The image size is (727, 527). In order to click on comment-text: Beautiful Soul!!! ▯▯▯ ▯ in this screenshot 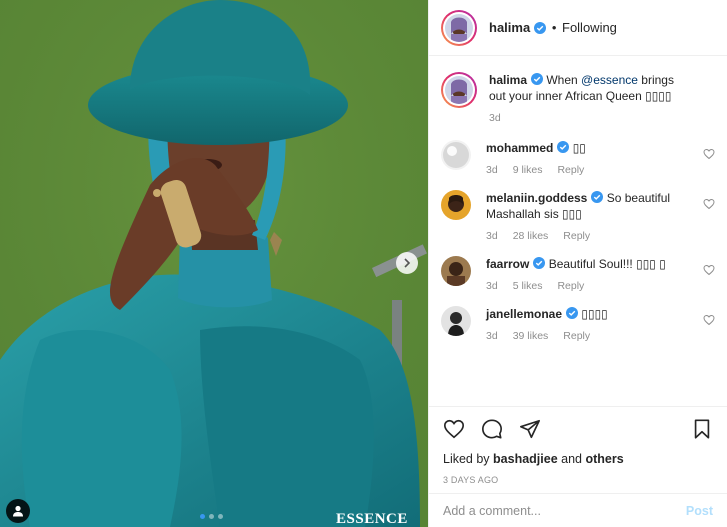, I will do `click(607, 264)`.